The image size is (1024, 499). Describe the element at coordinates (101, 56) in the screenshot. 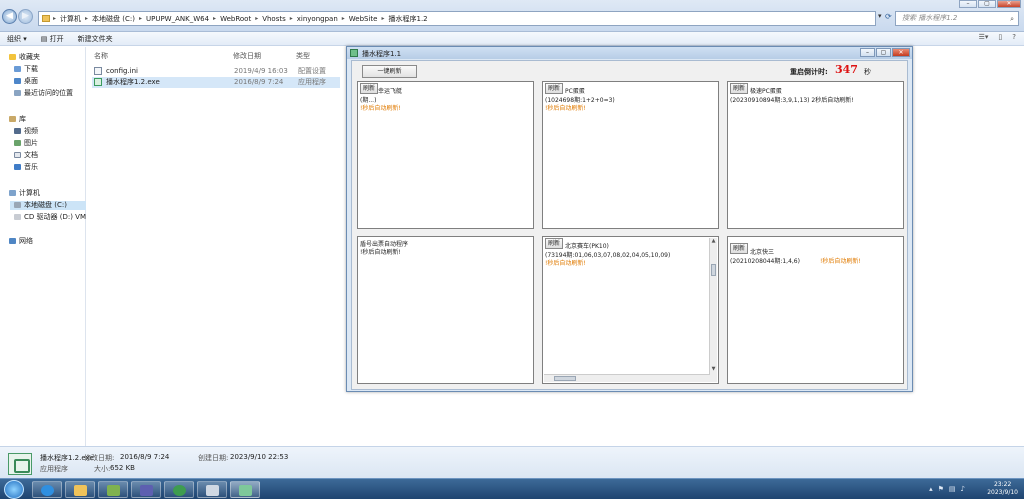

I see `column-header-name: 名称` at that location.